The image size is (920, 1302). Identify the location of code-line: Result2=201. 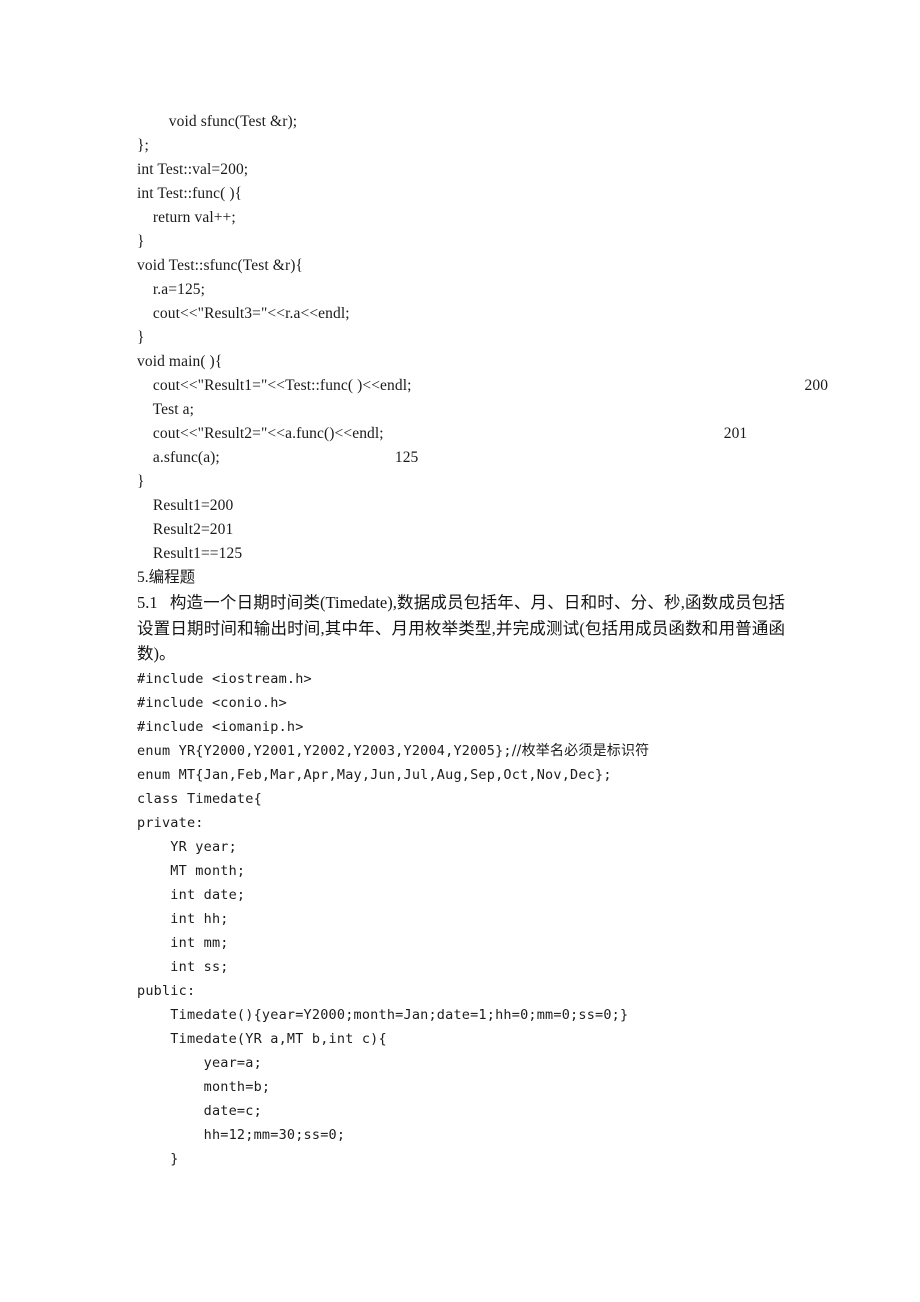
(461, 530).